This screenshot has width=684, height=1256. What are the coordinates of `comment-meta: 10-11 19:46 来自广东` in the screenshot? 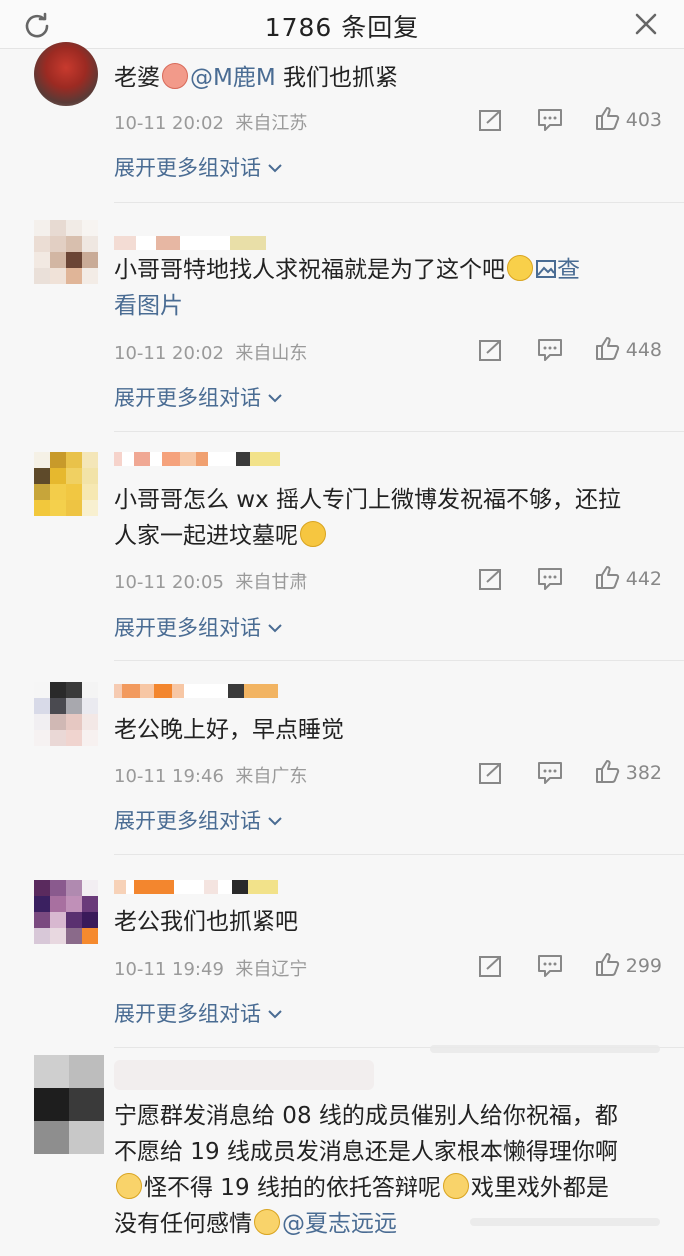 It's located at (211, 776).